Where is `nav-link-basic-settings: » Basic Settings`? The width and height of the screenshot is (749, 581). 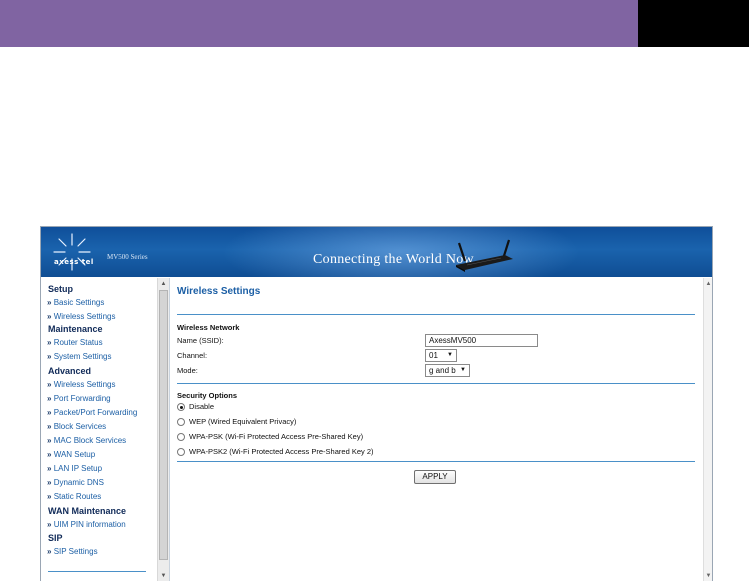 nav-link-basic-settings: » Basic Settings is located at coordinates (75, 302).